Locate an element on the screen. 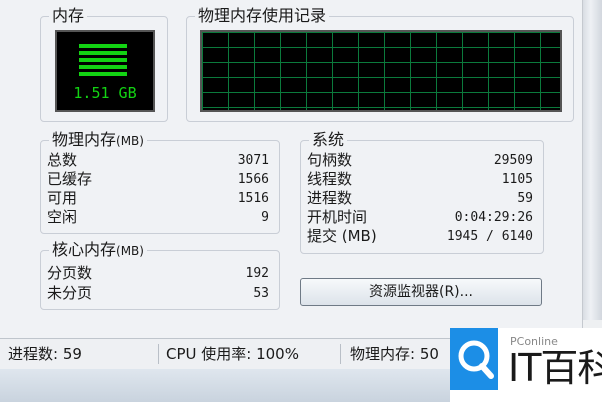 The image size is (602, 402). status-processes: 进程数: 59 is located at coordinates (45, 354).